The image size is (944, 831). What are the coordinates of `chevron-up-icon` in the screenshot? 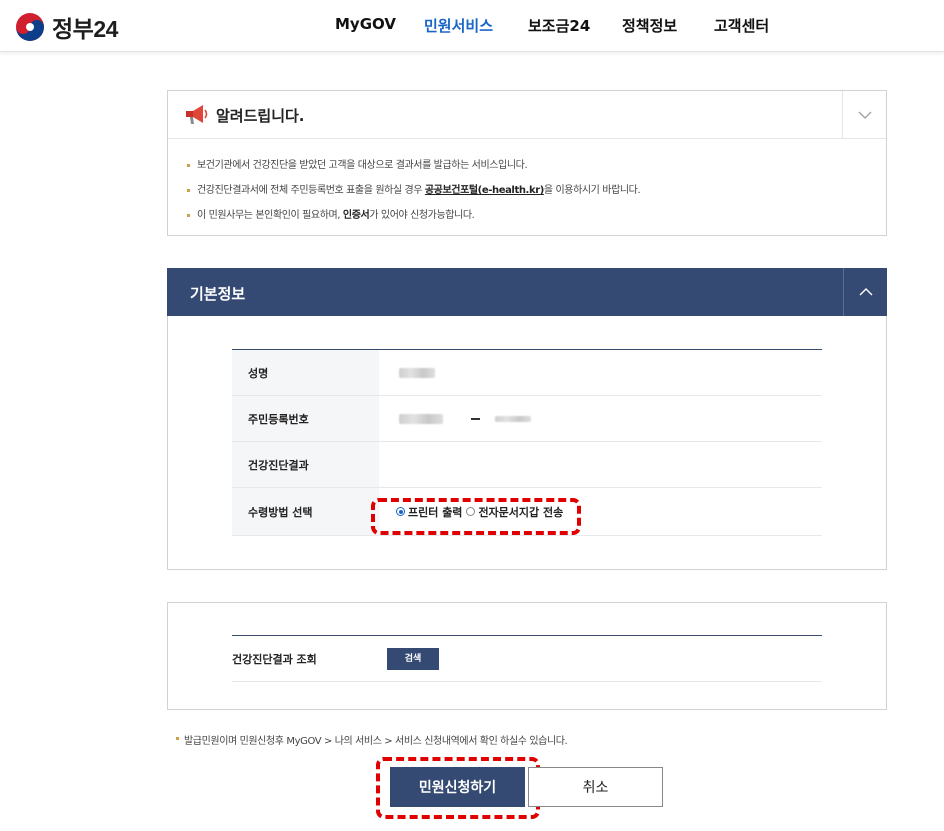 It's located at (865, 292).